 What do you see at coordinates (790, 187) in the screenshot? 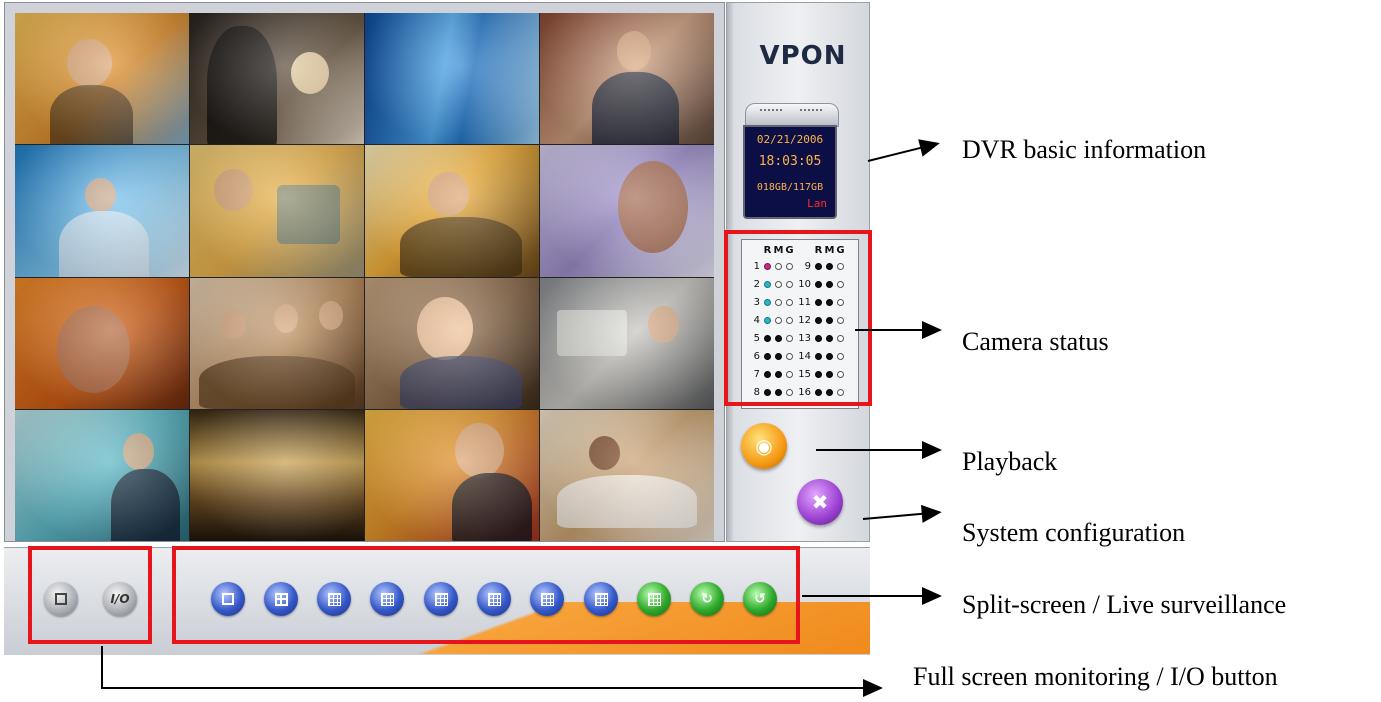
I see `dvr-disk-usage: 018GB/117GB` at bounding box center [790, 187].